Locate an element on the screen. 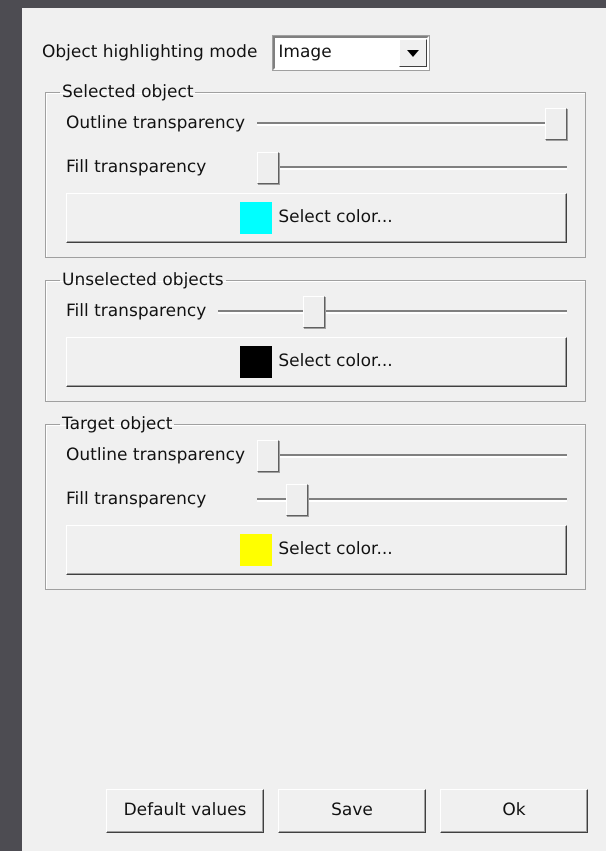 Image resolution: width=606 pixels, height=851 pixels. dialog-button: Save is located at coordinates (352, 811).